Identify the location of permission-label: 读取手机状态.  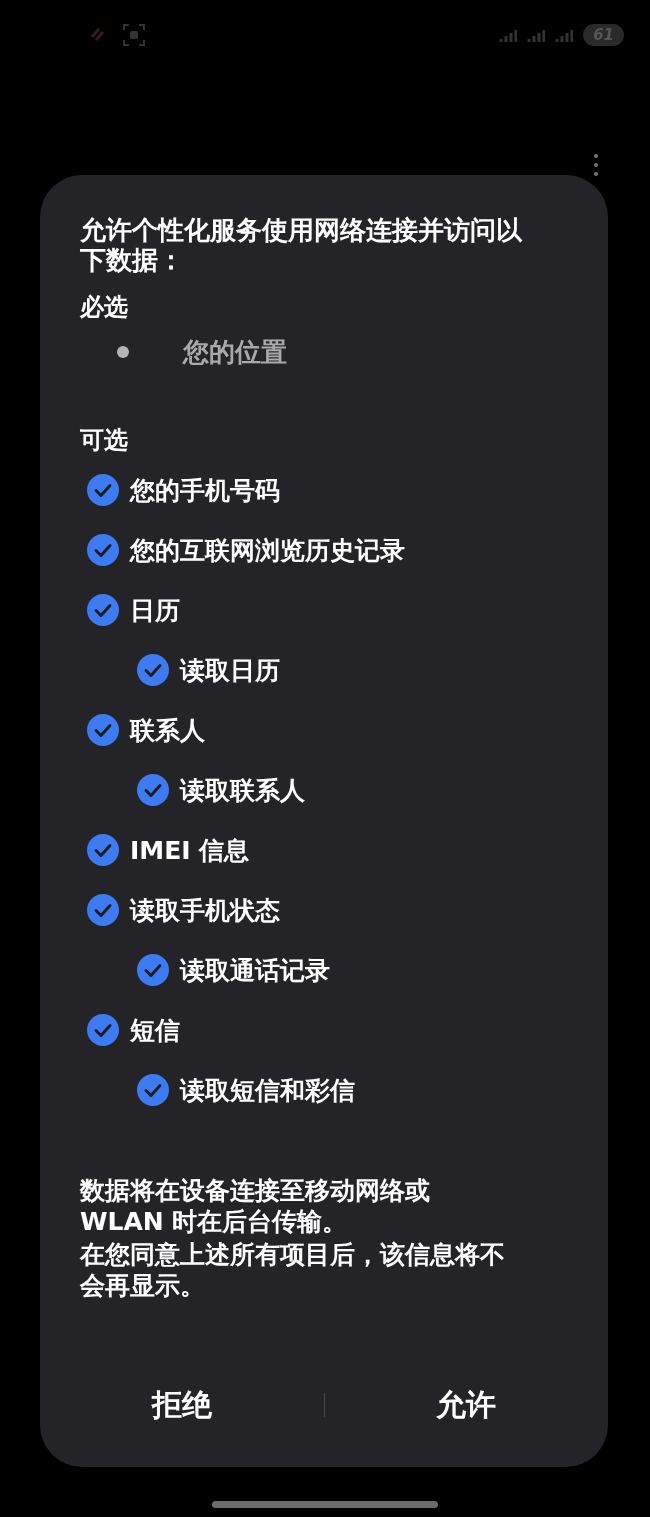
(205, 910).